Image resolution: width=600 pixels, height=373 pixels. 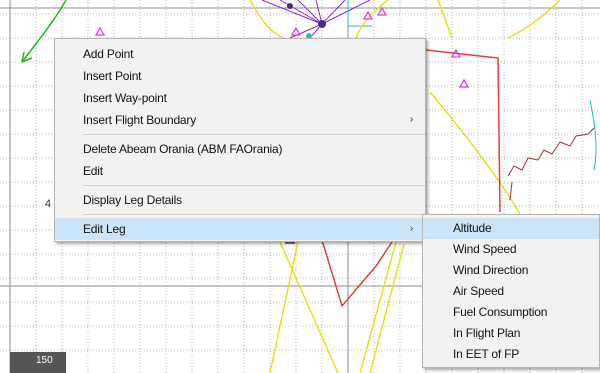 What do you see at coordinates (112, 76) in the screenshot?
I see `menu-item-label: Insert Point` at bounding box center [112, 76].